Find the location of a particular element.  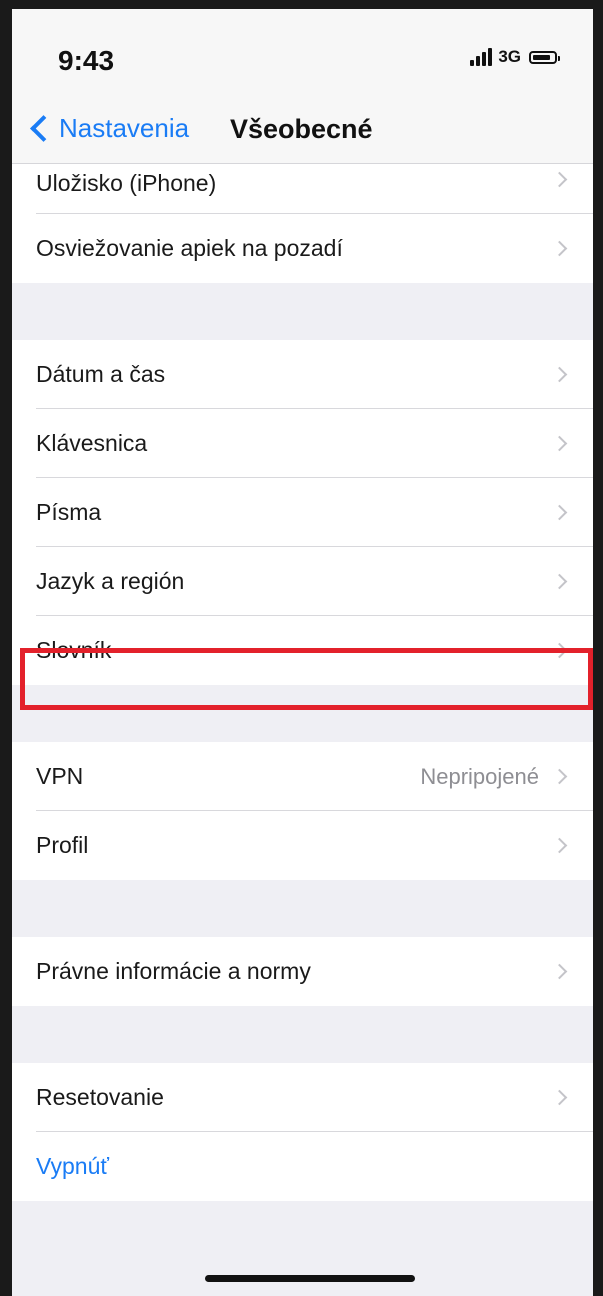

settings-group-reset: Resetovanie Vypnúť is located at coordinates (302, 1132).